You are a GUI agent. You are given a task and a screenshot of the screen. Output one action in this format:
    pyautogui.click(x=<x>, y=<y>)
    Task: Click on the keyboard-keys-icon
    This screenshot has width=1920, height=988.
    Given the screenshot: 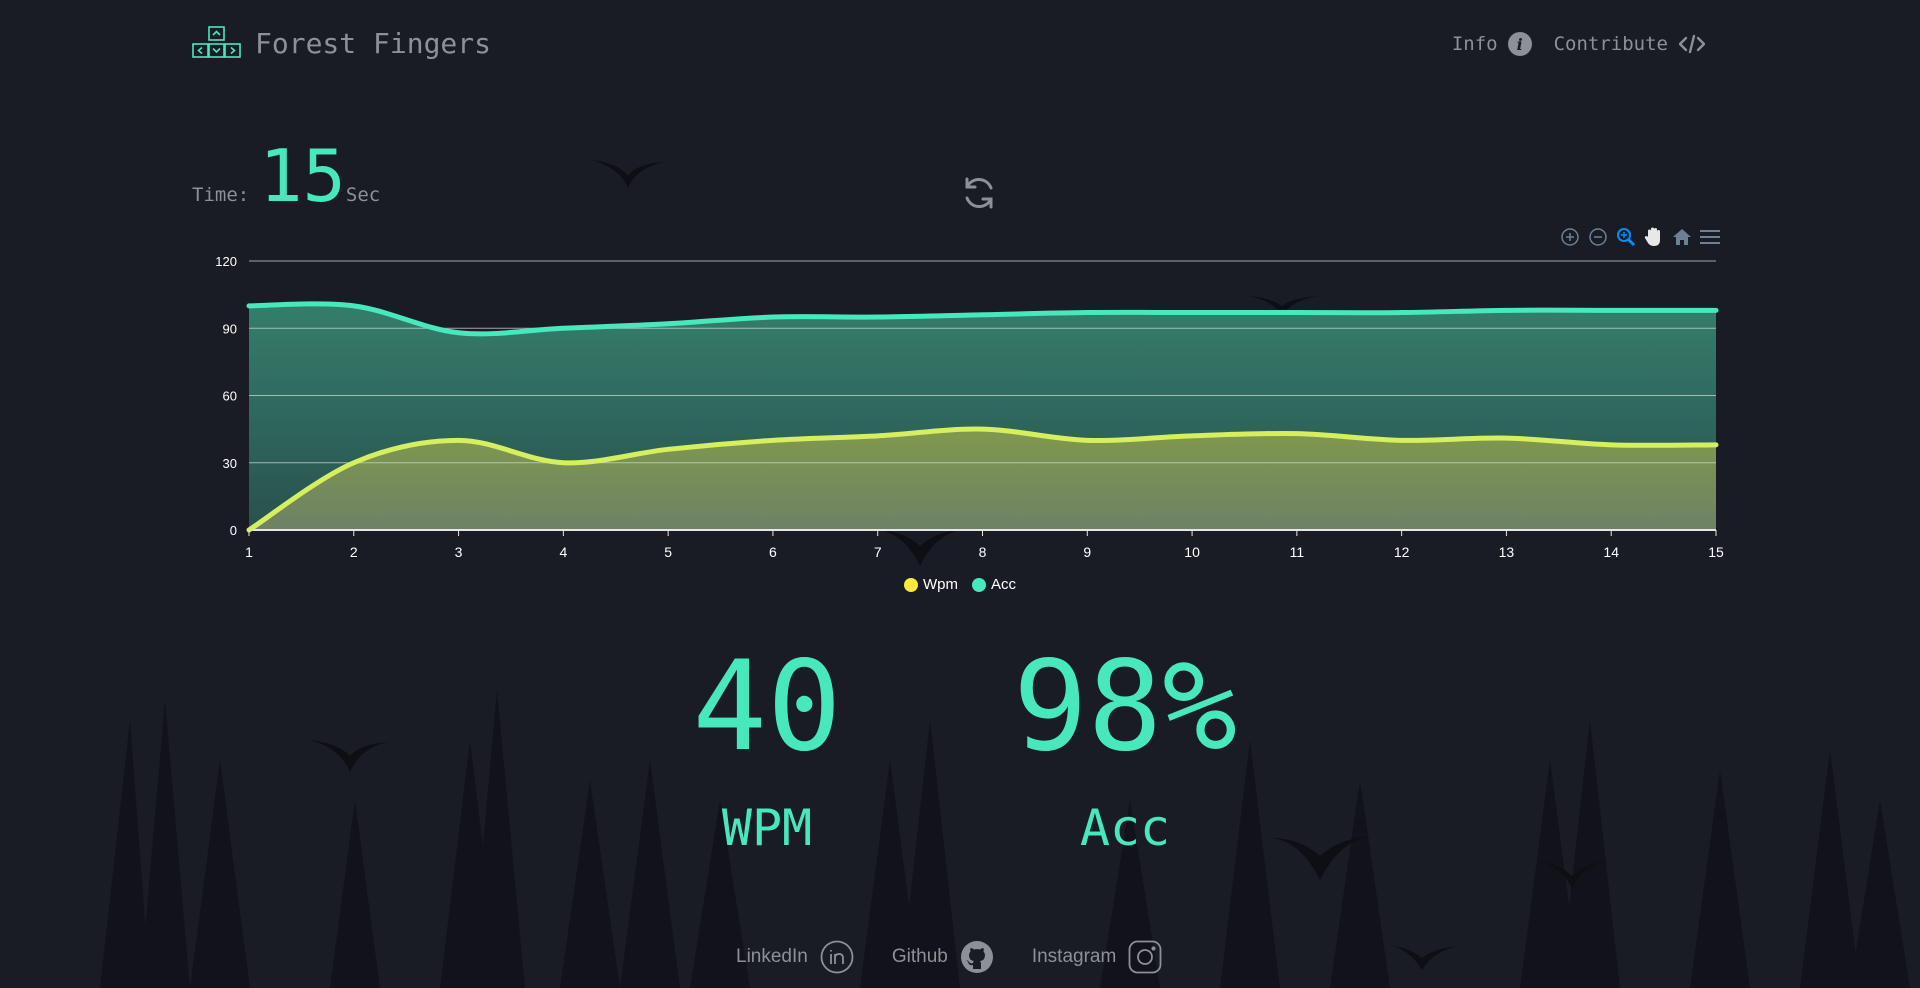 What is the action you would take?
    pyautogui.click(x=216, y=42)
    